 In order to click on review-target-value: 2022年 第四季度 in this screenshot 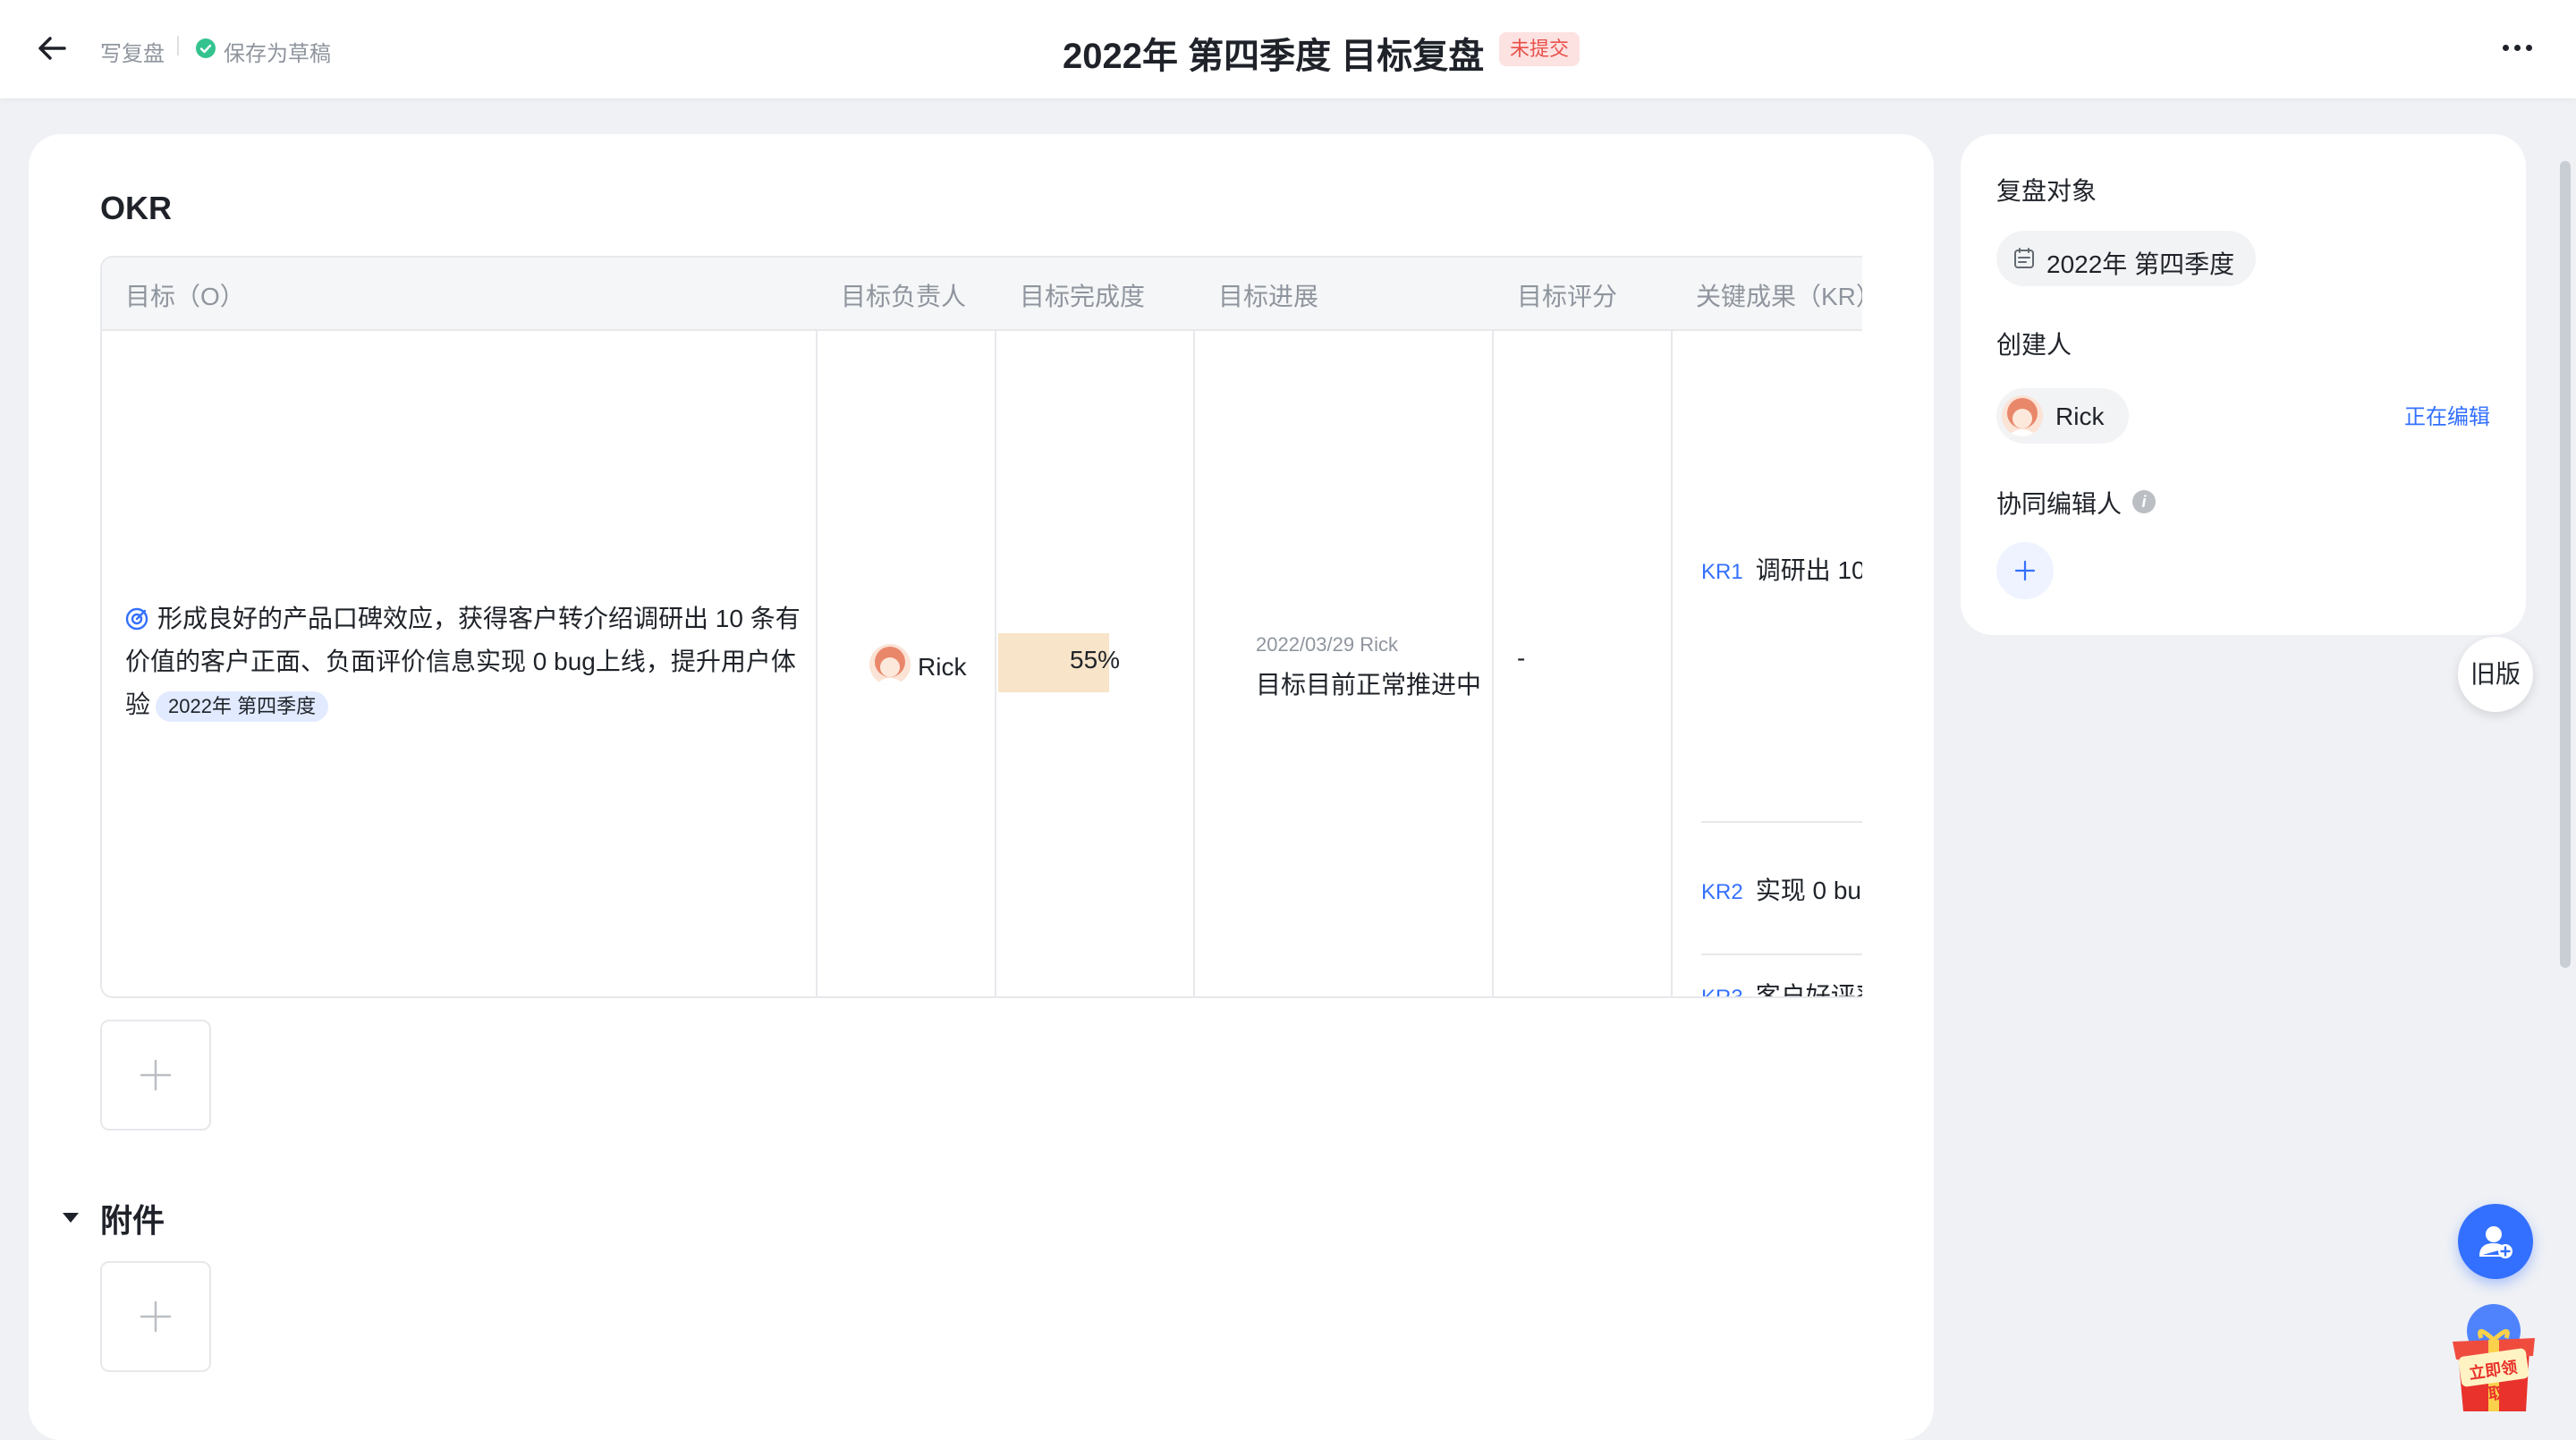, I will do `click(2140, 264)`.